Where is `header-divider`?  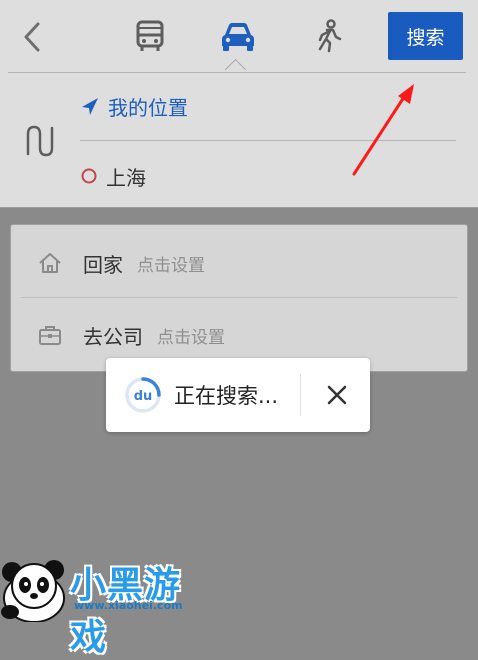
header-divider is located at coordinates (237, 72).